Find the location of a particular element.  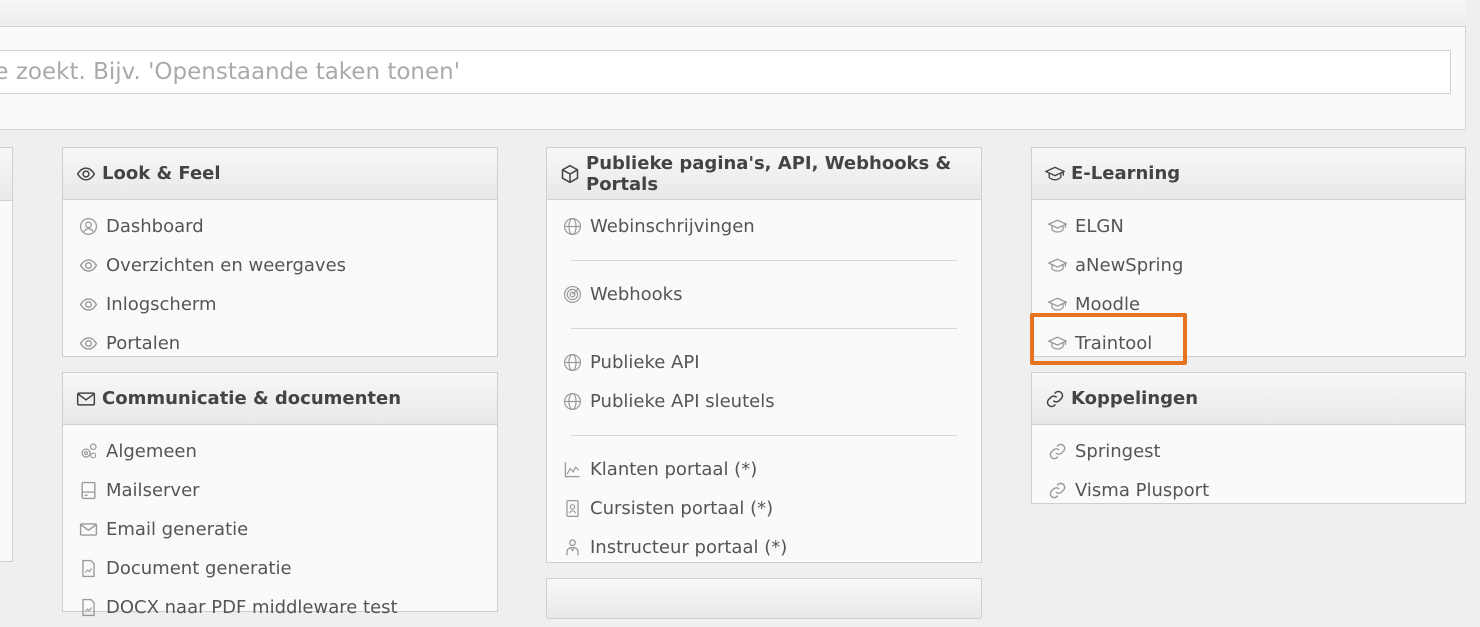

menu-item-label: Overzichten en weergaves is located at coordinates (226, 265).